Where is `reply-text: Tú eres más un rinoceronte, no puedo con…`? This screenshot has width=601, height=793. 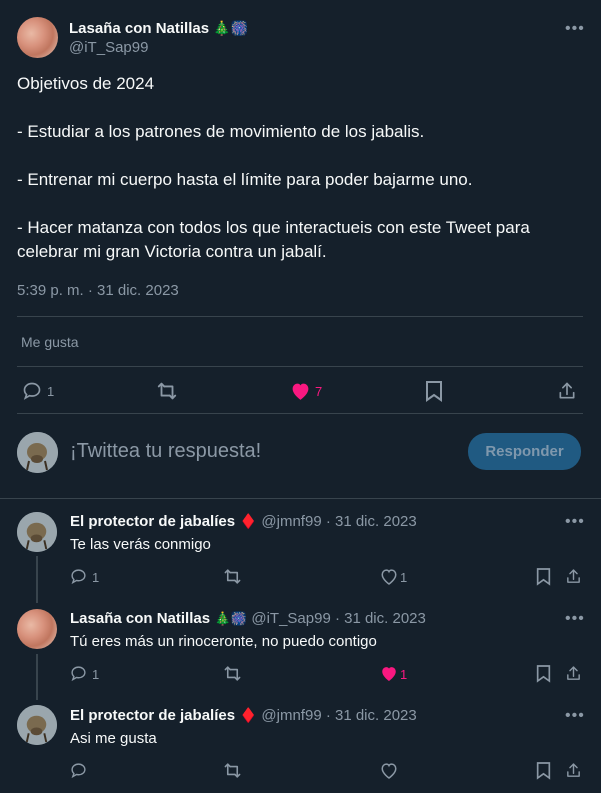 reply-text: Tú eres más un rinoceronte, no puedo con… is located at coordinates (223, 641).